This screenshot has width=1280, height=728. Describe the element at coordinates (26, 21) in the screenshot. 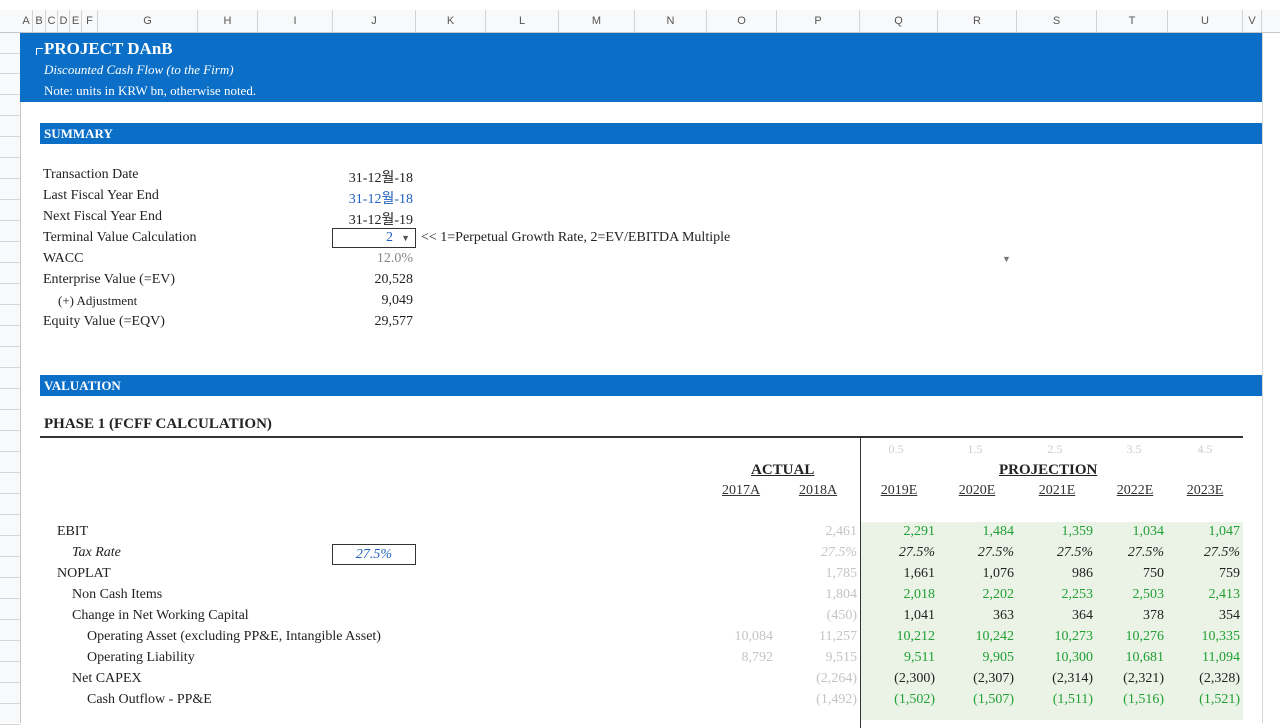

I see `column-header-a: A` at that location.